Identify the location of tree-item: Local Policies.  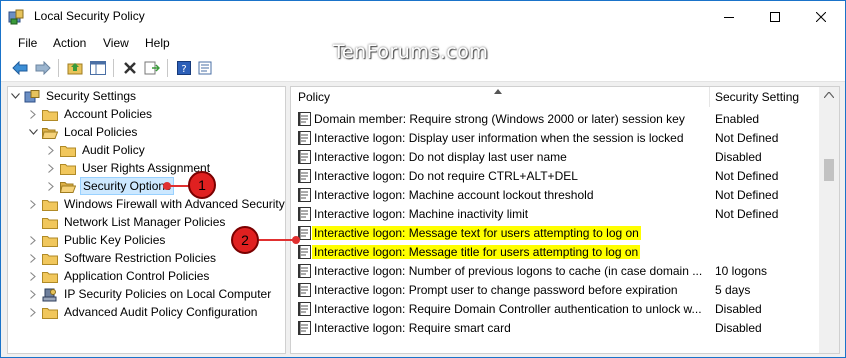
(83, 132).